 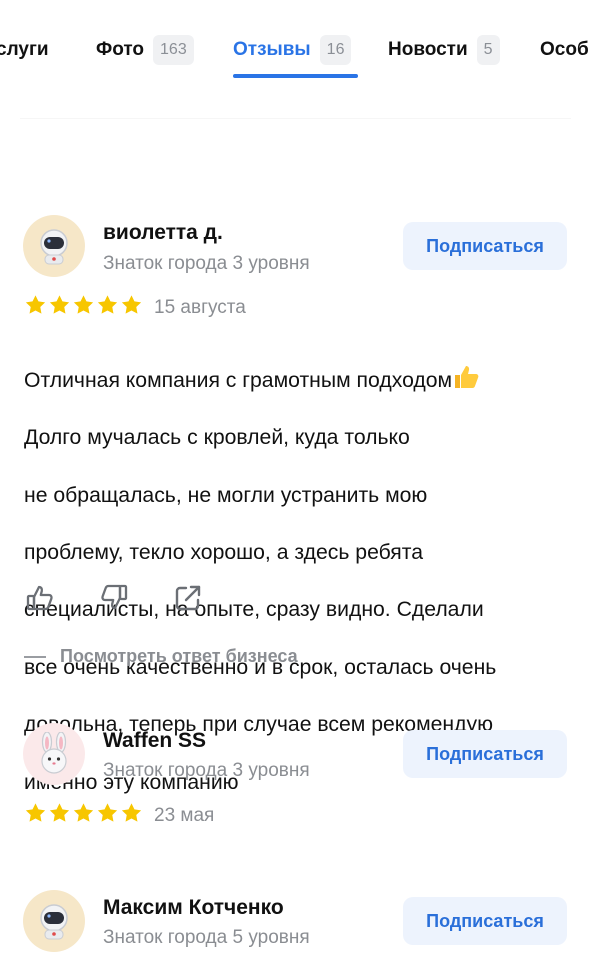 What do you see at coordinates (35, 656) in the screenshot?
I see `dash-icon` at bounding box center [35, 656].